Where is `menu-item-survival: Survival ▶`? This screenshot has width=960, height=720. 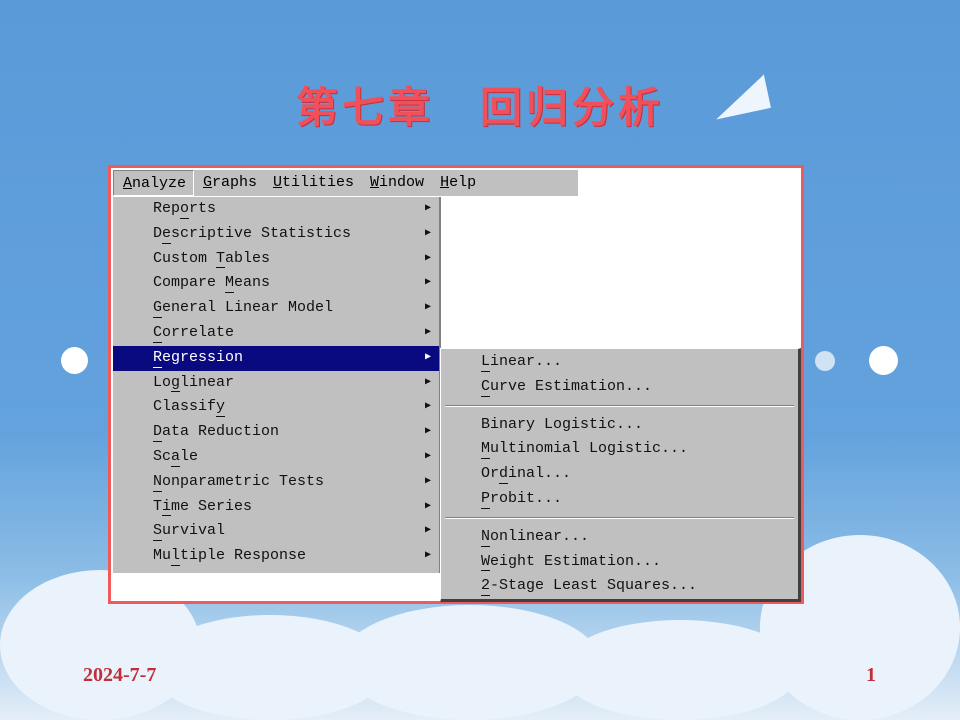 menu-item-survival: Survival ▶ is located at coordinates (276, 531).